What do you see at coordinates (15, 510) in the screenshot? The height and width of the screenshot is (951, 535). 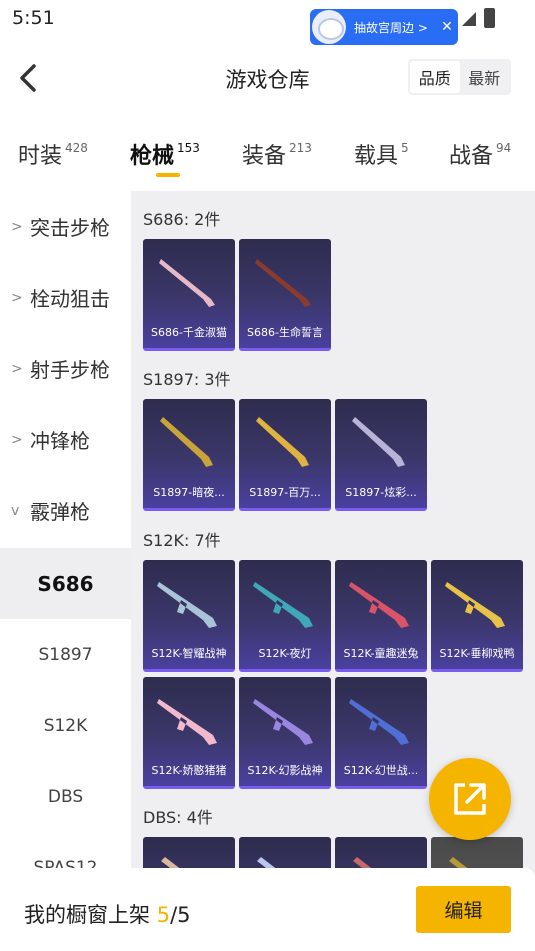 I see `chevron-down-icon: v` at bounding box center [15, 510].